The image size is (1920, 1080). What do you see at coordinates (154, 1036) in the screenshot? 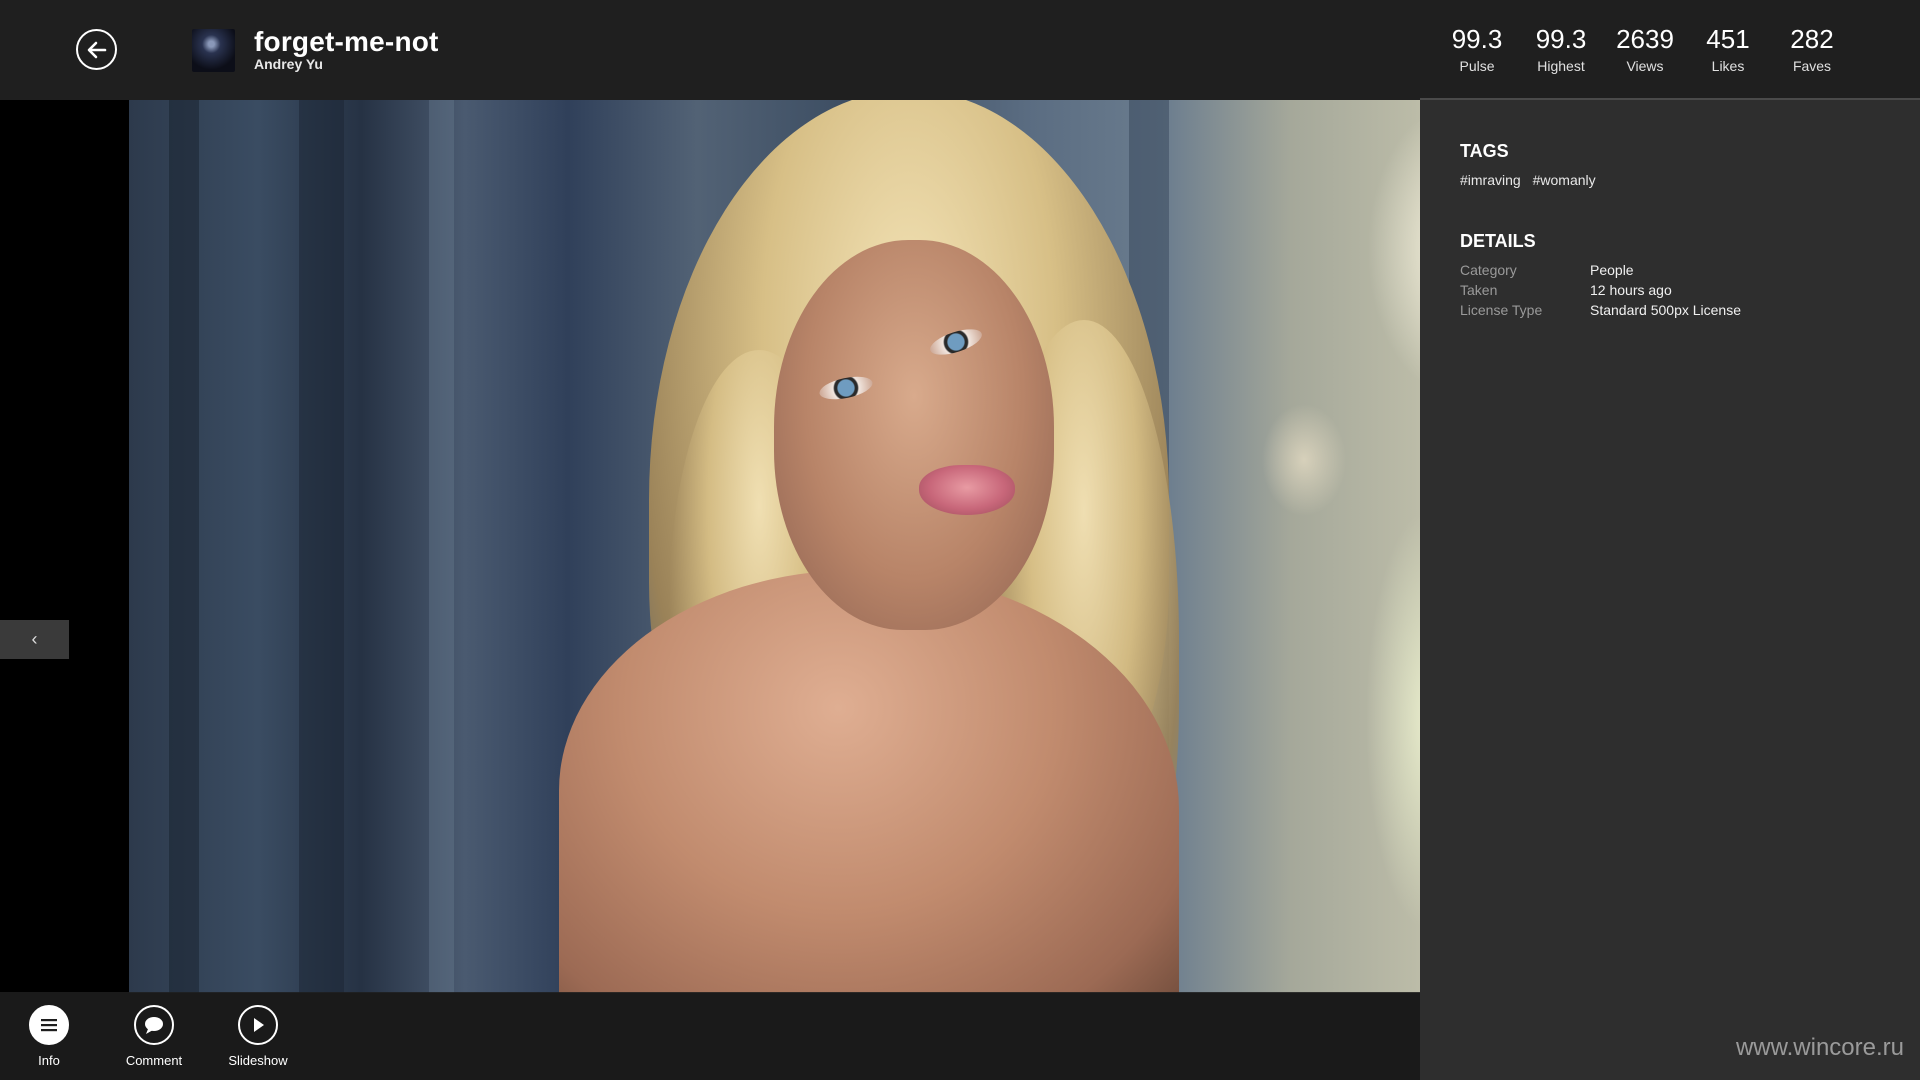
I see `comment-button: Comment` at bounding box center [154, 1036].